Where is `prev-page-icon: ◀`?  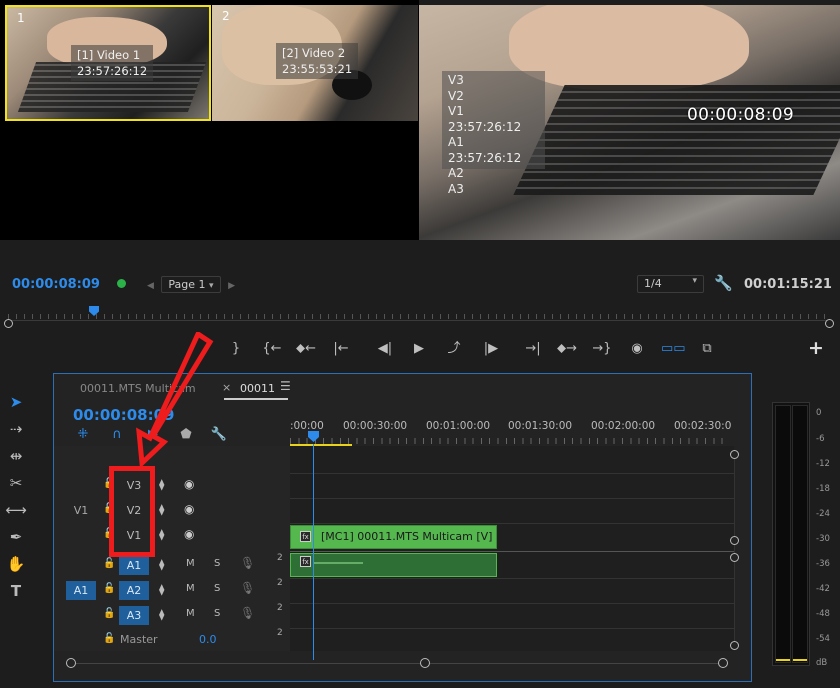
prev-page-icon: ◀ is located at coordinates (150, 286).